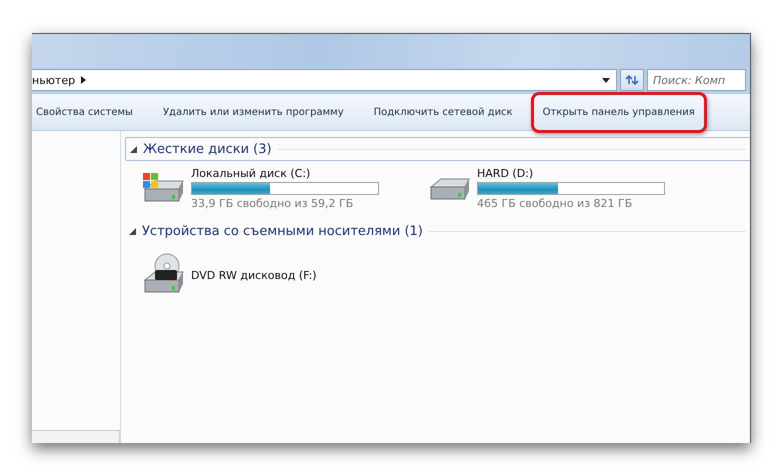 This screenshot has width=776, height=474. What do you see at coordinates (324, 80) in the screenshot?
I see `address-field: ньютер` at bounding box center [324, 80].